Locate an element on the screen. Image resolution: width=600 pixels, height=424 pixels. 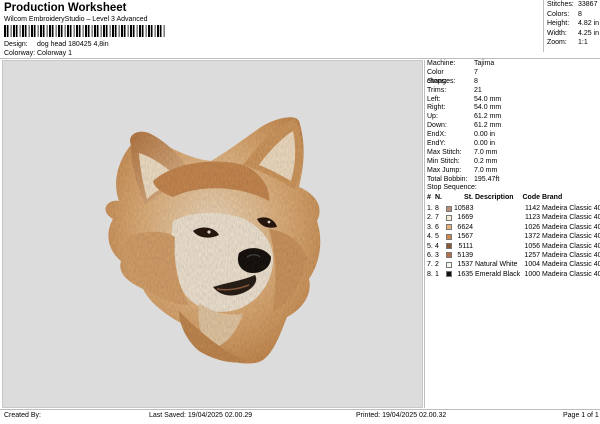
stop-needle: 4 is located at coordinates (437, 246).